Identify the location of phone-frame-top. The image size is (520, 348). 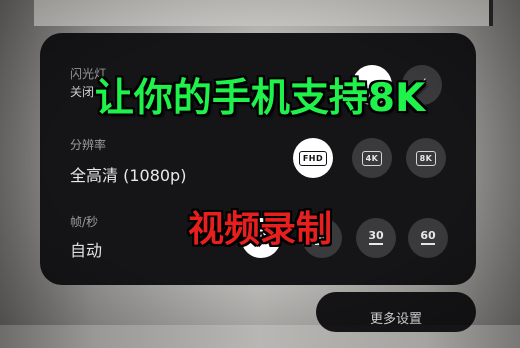
(262, 13).